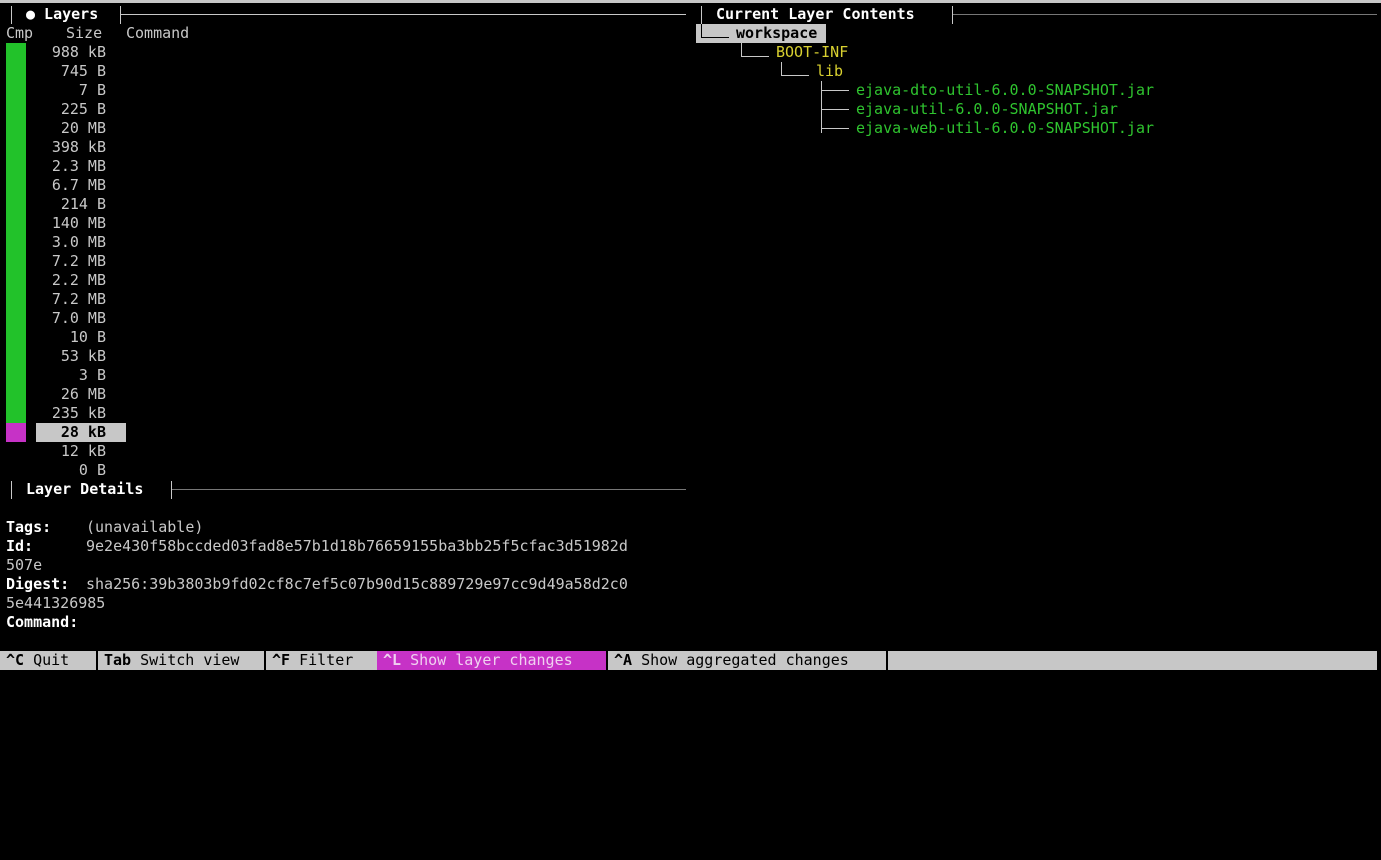 The image size is (1381, 860). I want to click on column-header-cmp: Cmp, so click(20, 33).